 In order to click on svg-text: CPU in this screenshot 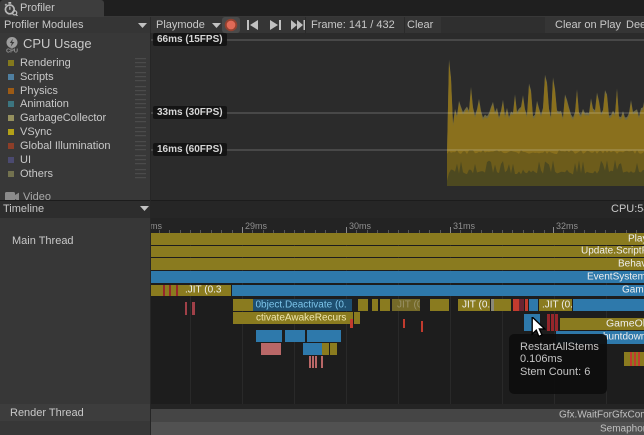, I will do `click(12, 50)`.